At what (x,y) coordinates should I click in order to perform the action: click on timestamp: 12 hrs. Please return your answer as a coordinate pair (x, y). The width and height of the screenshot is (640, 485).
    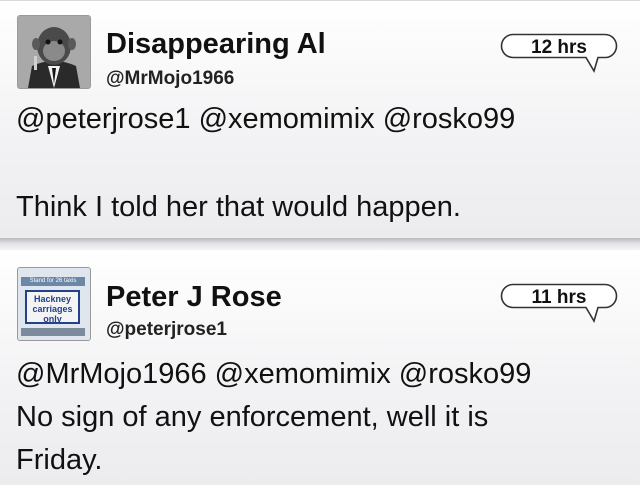
    Looking at the image, I should click on (559, 47).